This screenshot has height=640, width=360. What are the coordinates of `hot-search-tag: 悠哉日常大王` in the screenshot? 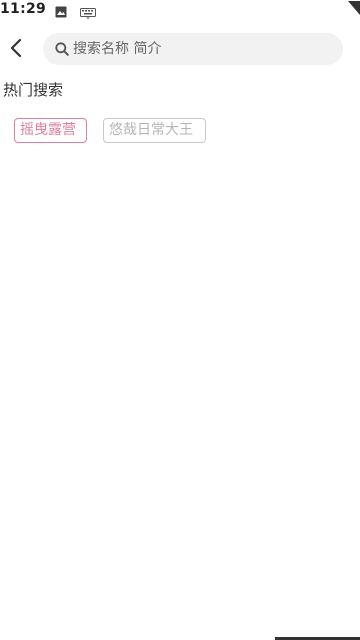 It's located at (154, 130).